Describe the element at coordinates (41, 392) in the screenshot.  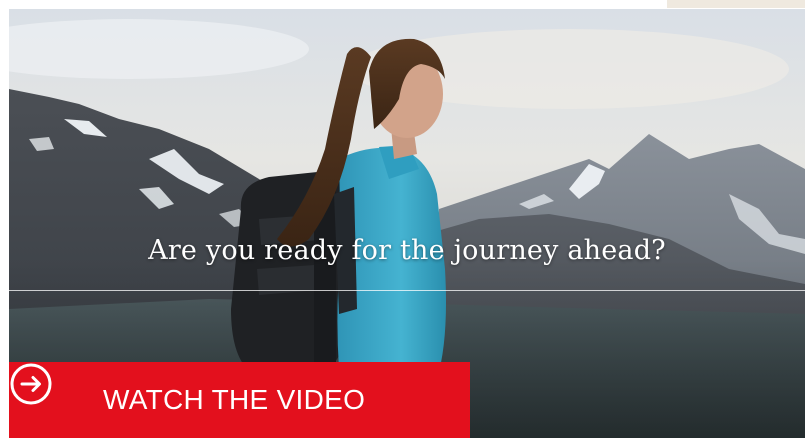
I see `arrow-right-circle-icon` at that location.